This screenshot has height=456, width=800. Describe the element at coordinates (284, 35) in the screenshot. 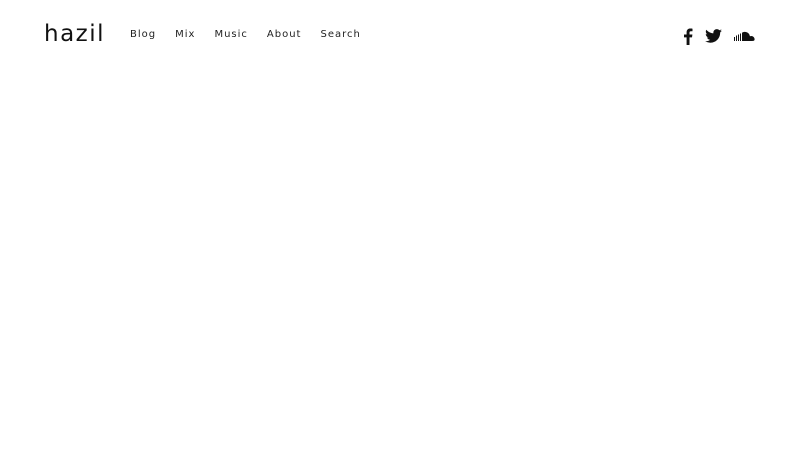

I see `nav-link-about: About` at that location.